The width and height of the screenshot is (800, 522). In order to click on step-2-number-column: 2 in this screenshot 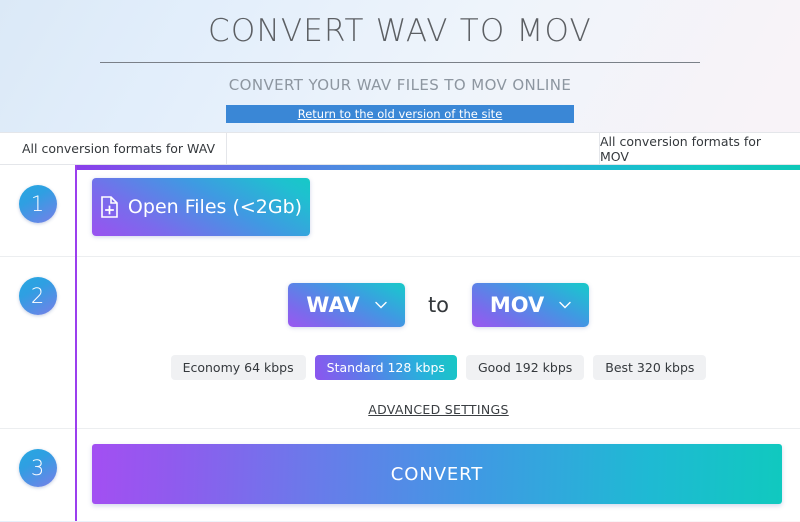, I will do `click(37, 286)`.